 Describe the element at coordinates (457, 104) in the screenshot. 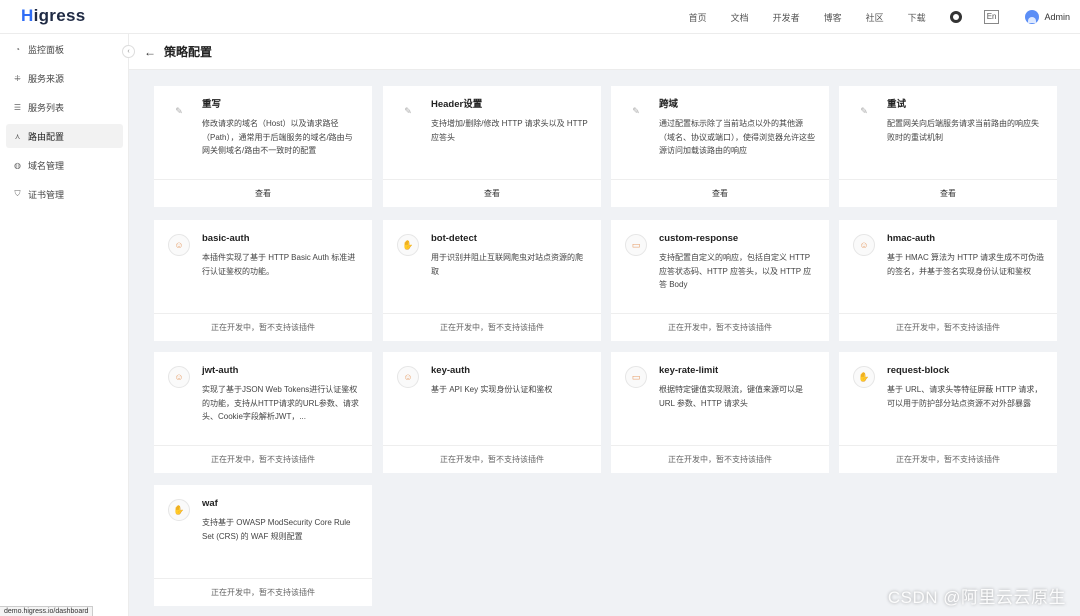

I see `card-title: Header设置` at that location.